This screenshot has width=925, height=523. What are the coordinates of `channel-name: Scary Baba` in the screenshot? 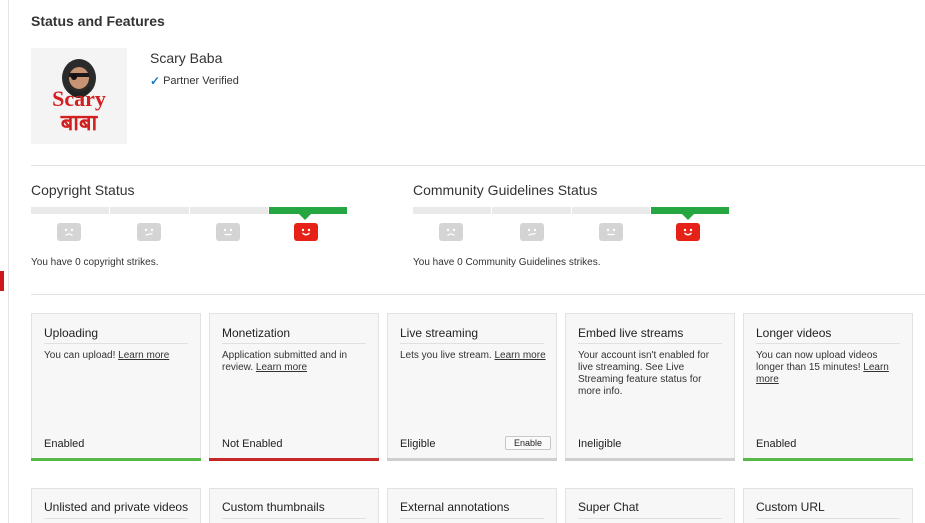 It's located at (186, 58).